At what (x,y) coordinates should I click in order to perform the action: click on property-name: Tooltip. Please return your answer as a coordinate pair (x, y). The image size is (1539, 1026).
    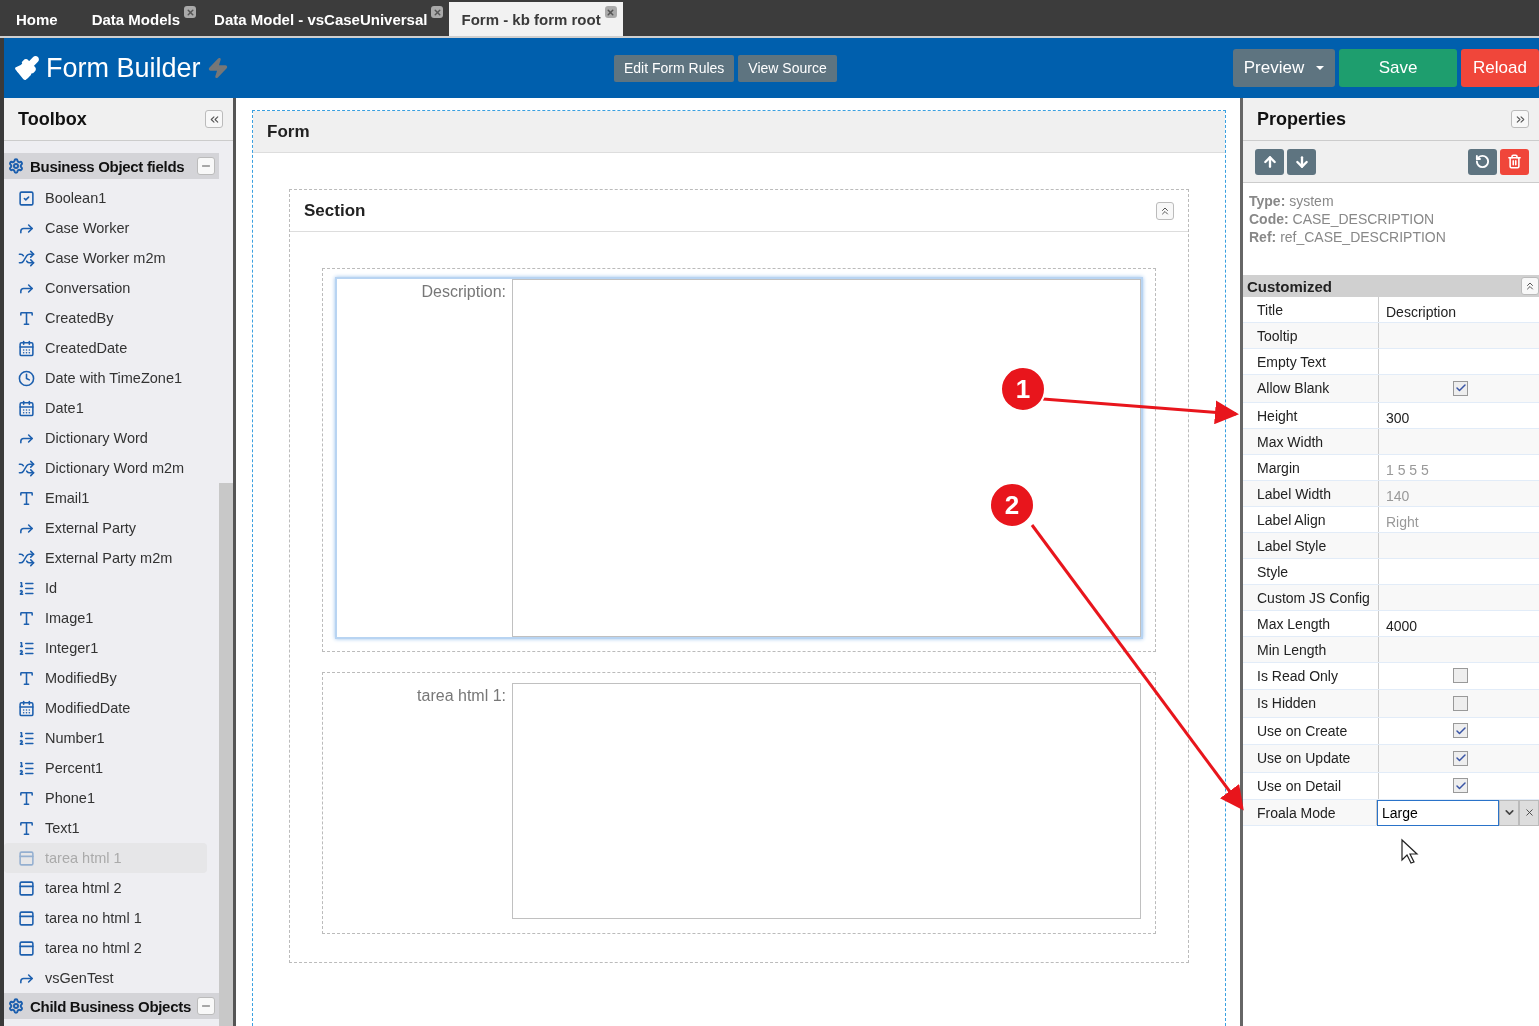
    Looking at the image, I should click on (1311, 335).